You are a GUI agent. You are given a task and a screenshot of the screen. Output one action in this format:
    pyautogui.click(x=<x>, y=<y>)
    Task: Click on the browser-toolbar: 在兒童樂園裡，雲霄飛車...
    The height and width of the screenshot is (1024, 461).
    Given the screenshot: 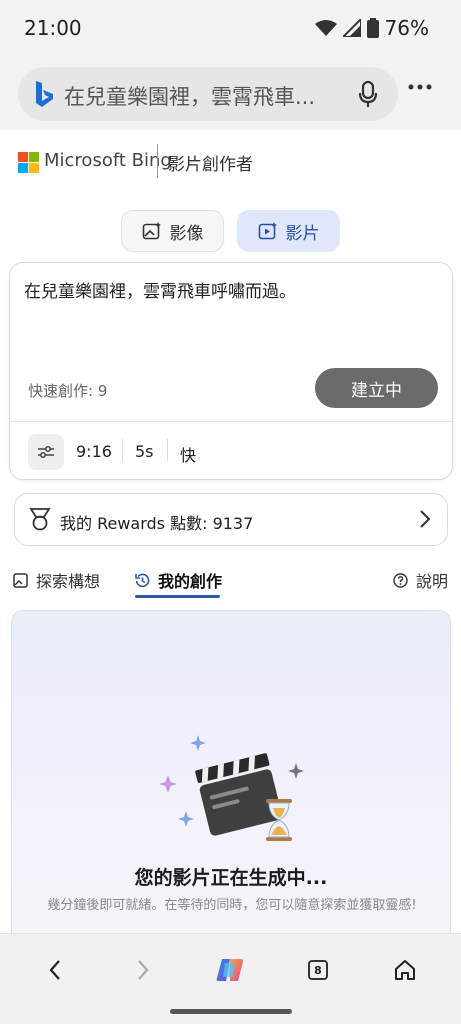 What is the action you would take?
    pyautogui.click(x=230, y=93)
    